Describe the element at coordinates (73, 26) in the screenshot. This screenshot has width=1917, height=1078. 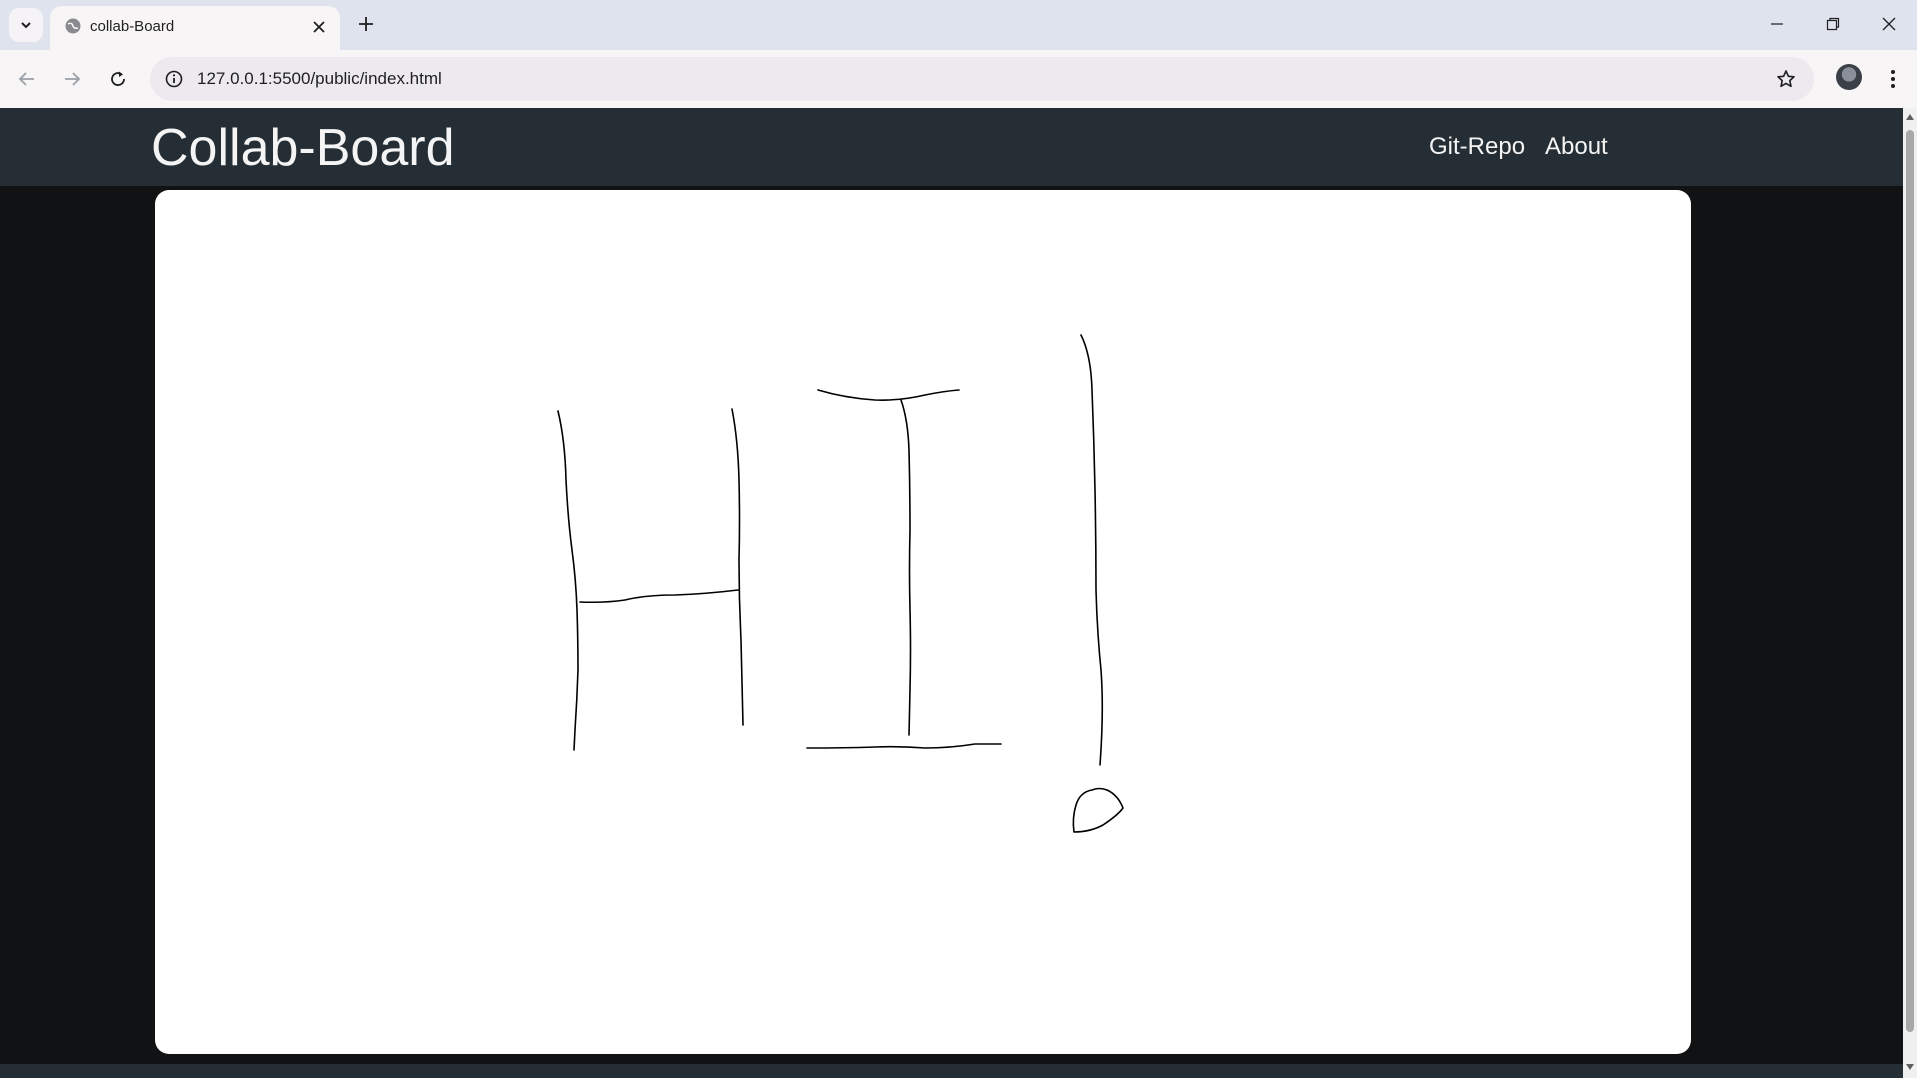
I see `globe-icon` at that location.